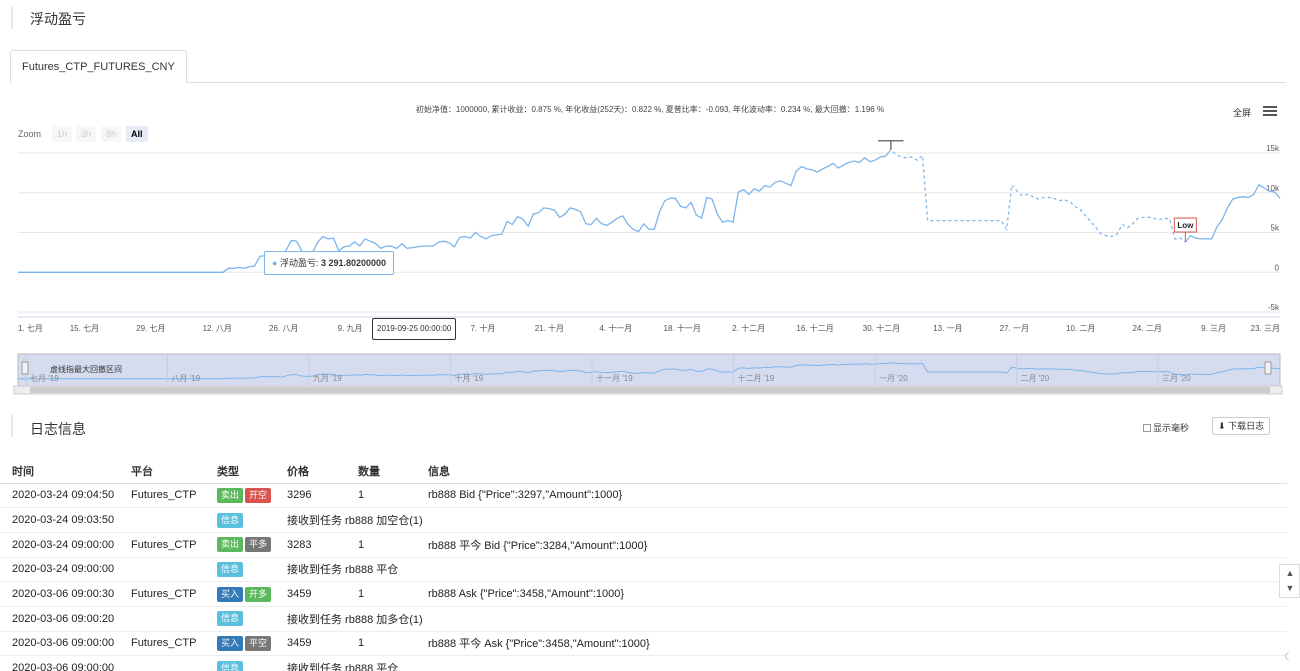 This screenshot has height=671, width=1300. I want to click on log-panel-header: 日志信息, so click(650, 425).